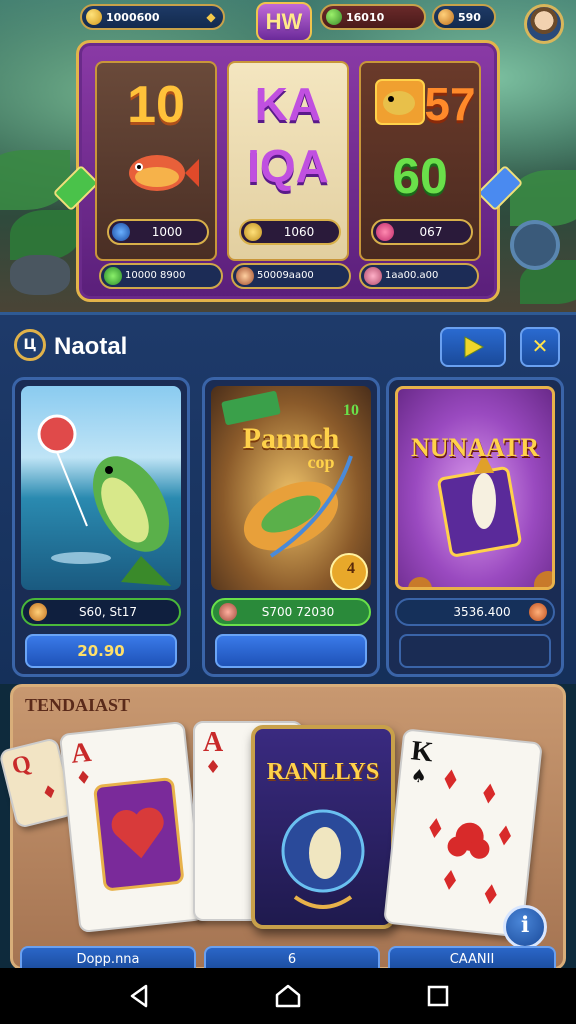 Image resolution: width=576 pixels, height=1024 pixels. Describe the element at coordinates (464, 17) in the screenshot. I see `balance-pill-3: 590` at that location.